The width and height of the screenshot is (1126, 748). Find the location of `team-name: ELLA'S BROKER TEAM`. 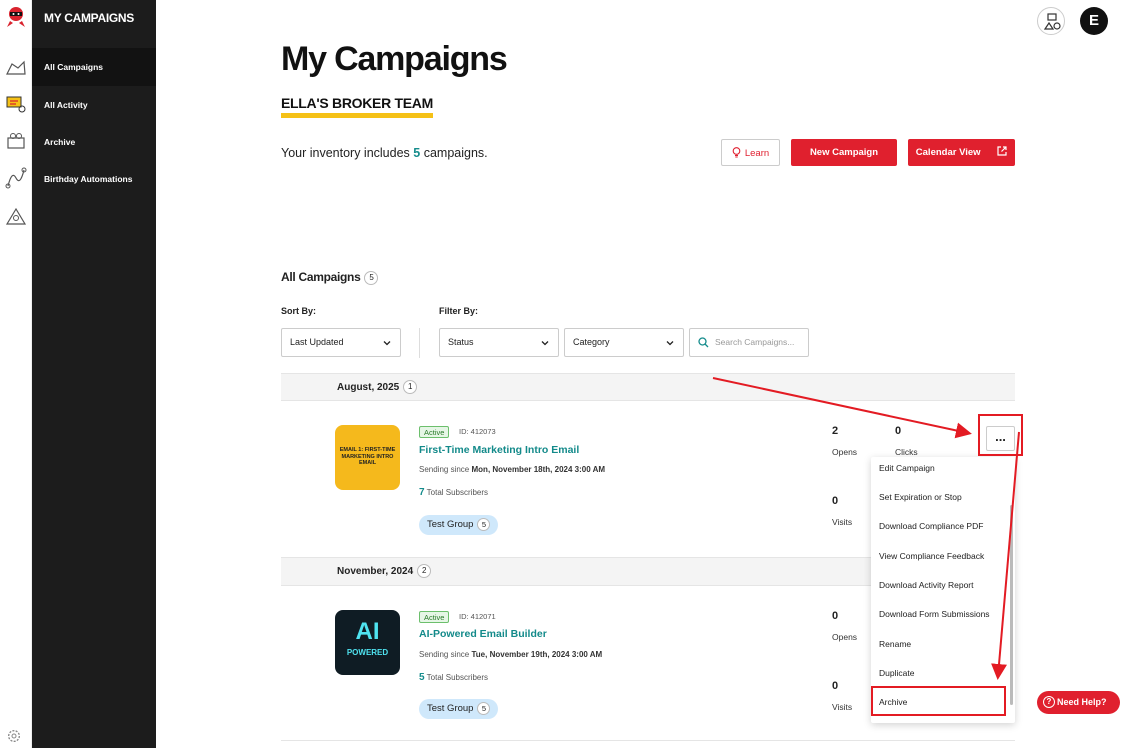

team-name: ELLA'S BROKER TEAM is located at coordinates (357, 106).